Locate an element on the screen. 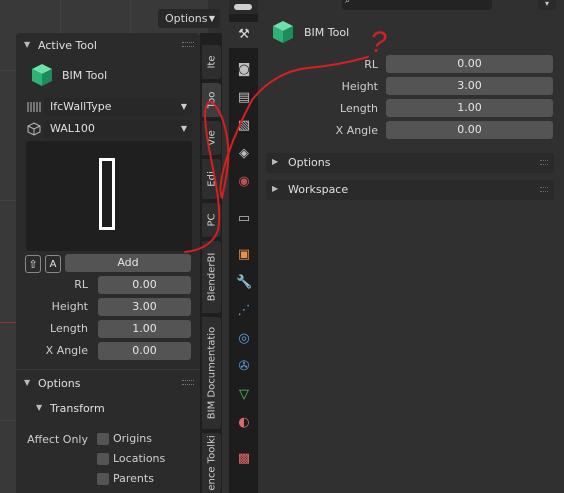 The width and height of the screenshot is (564, 493). tab-tool-label: Too is located at coordinates (211, 100).